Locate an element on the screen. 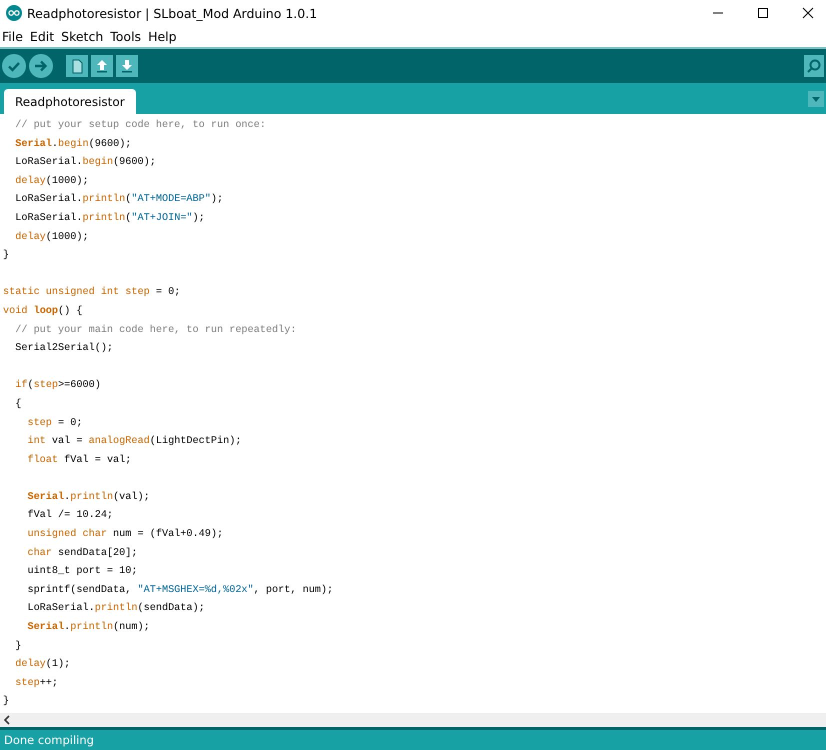 The height and width of the screenshot is (750, 826). code-line: // put your main code here, to run repeatedly: is located at coordinates (156, 331).